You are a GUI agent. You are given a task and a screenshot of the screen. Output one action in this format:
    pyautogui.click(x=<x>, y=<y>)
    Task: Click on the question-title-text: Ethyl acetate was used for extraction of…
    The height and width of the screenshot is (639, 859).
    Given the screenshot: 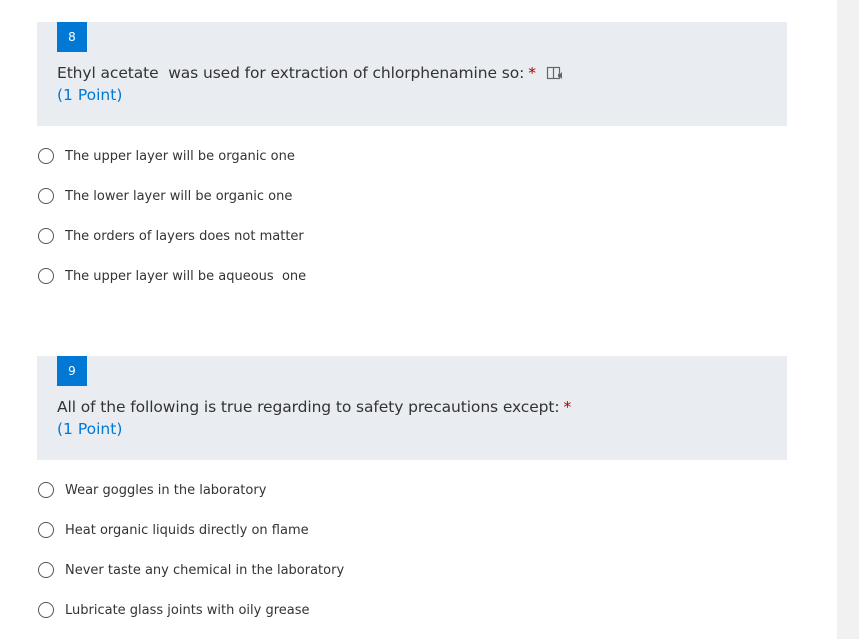 What is the action you would take?
    pyautogui.click(x=291, y=73)
    